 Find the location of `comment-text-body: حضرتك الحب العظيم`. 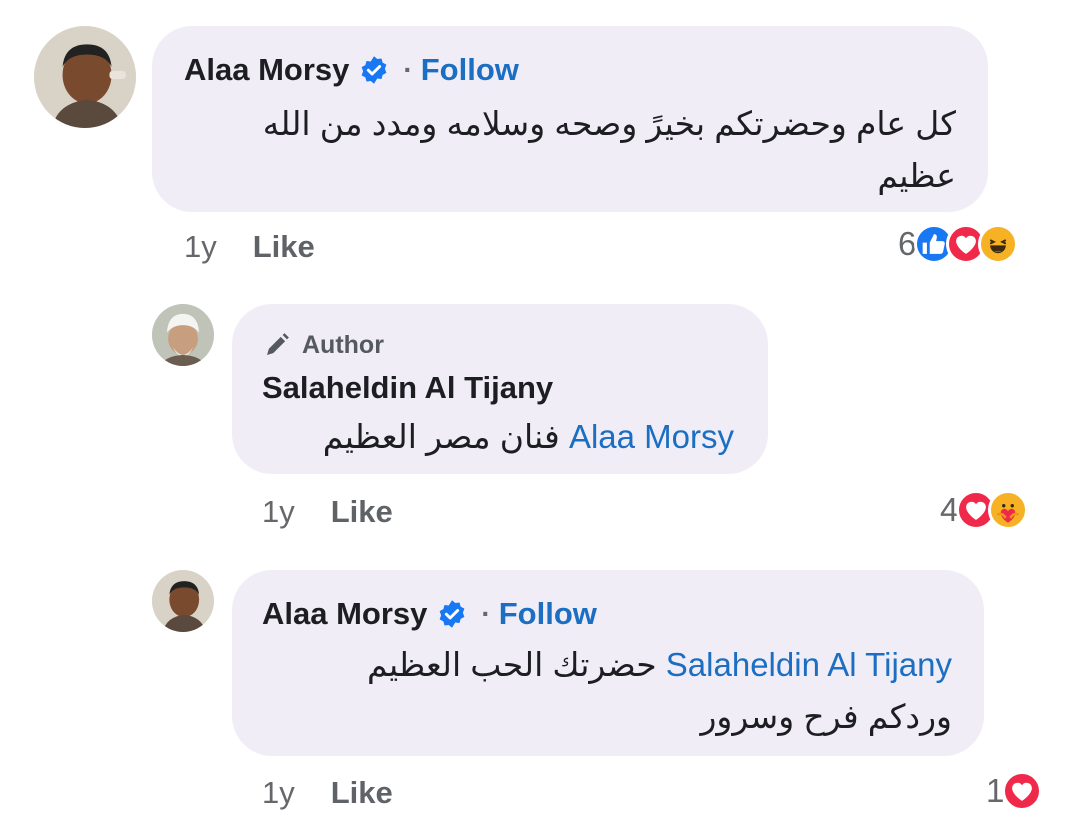

comment-text-body: حضرتك الحب العظيم is located at coordinates (512, 664).